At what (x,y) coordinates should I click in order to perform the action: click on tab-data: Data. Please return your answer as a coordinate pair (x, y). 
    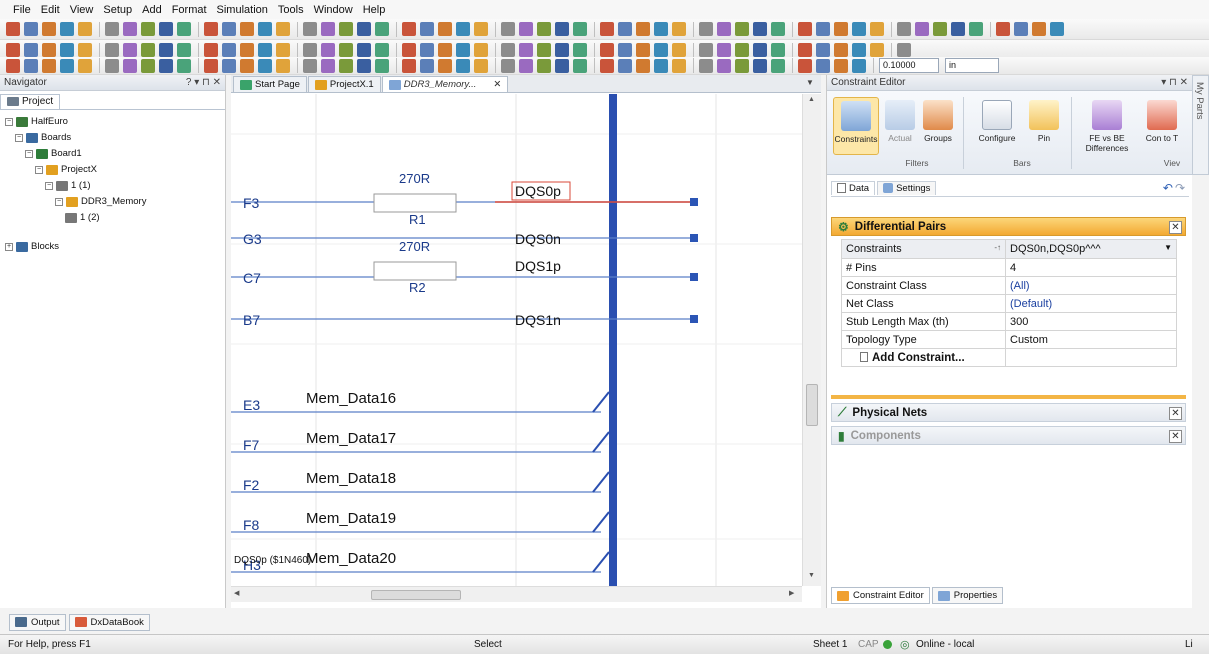
    Looking at the image, I should click on (853, 187).